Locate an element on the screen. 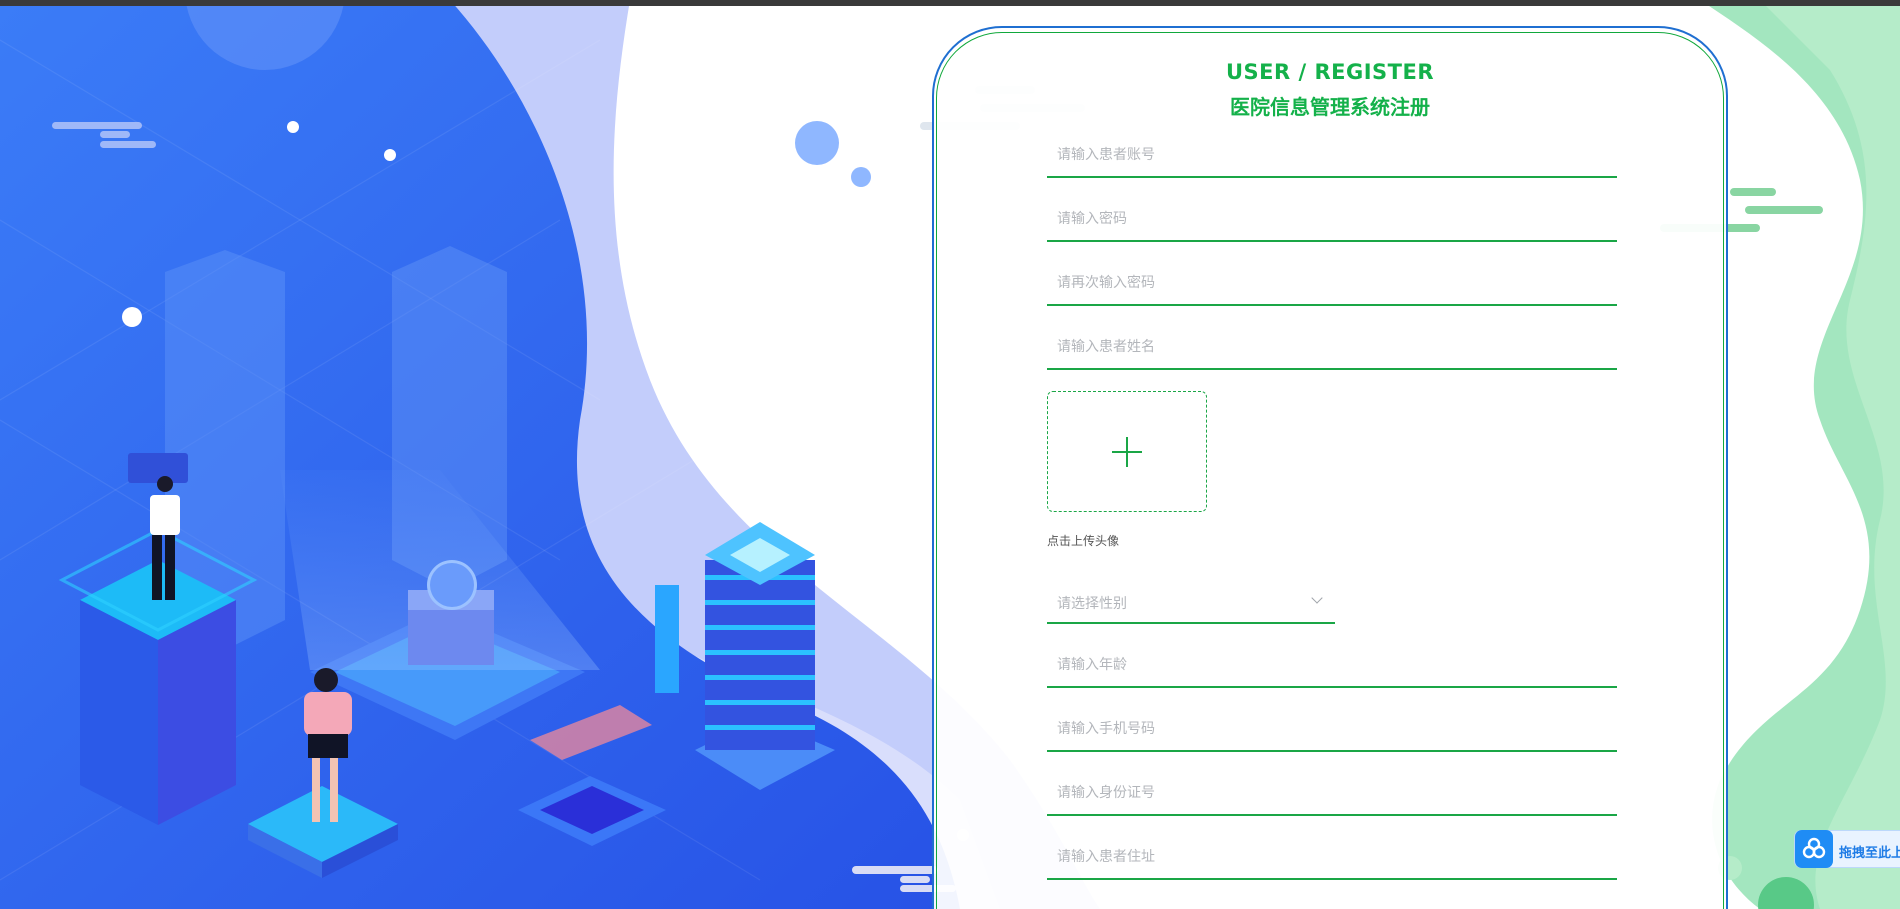 This screenshot has height=909, width=1900. avatar-upload-label: 点击上传头像 is located at coordinates (1083, 541).